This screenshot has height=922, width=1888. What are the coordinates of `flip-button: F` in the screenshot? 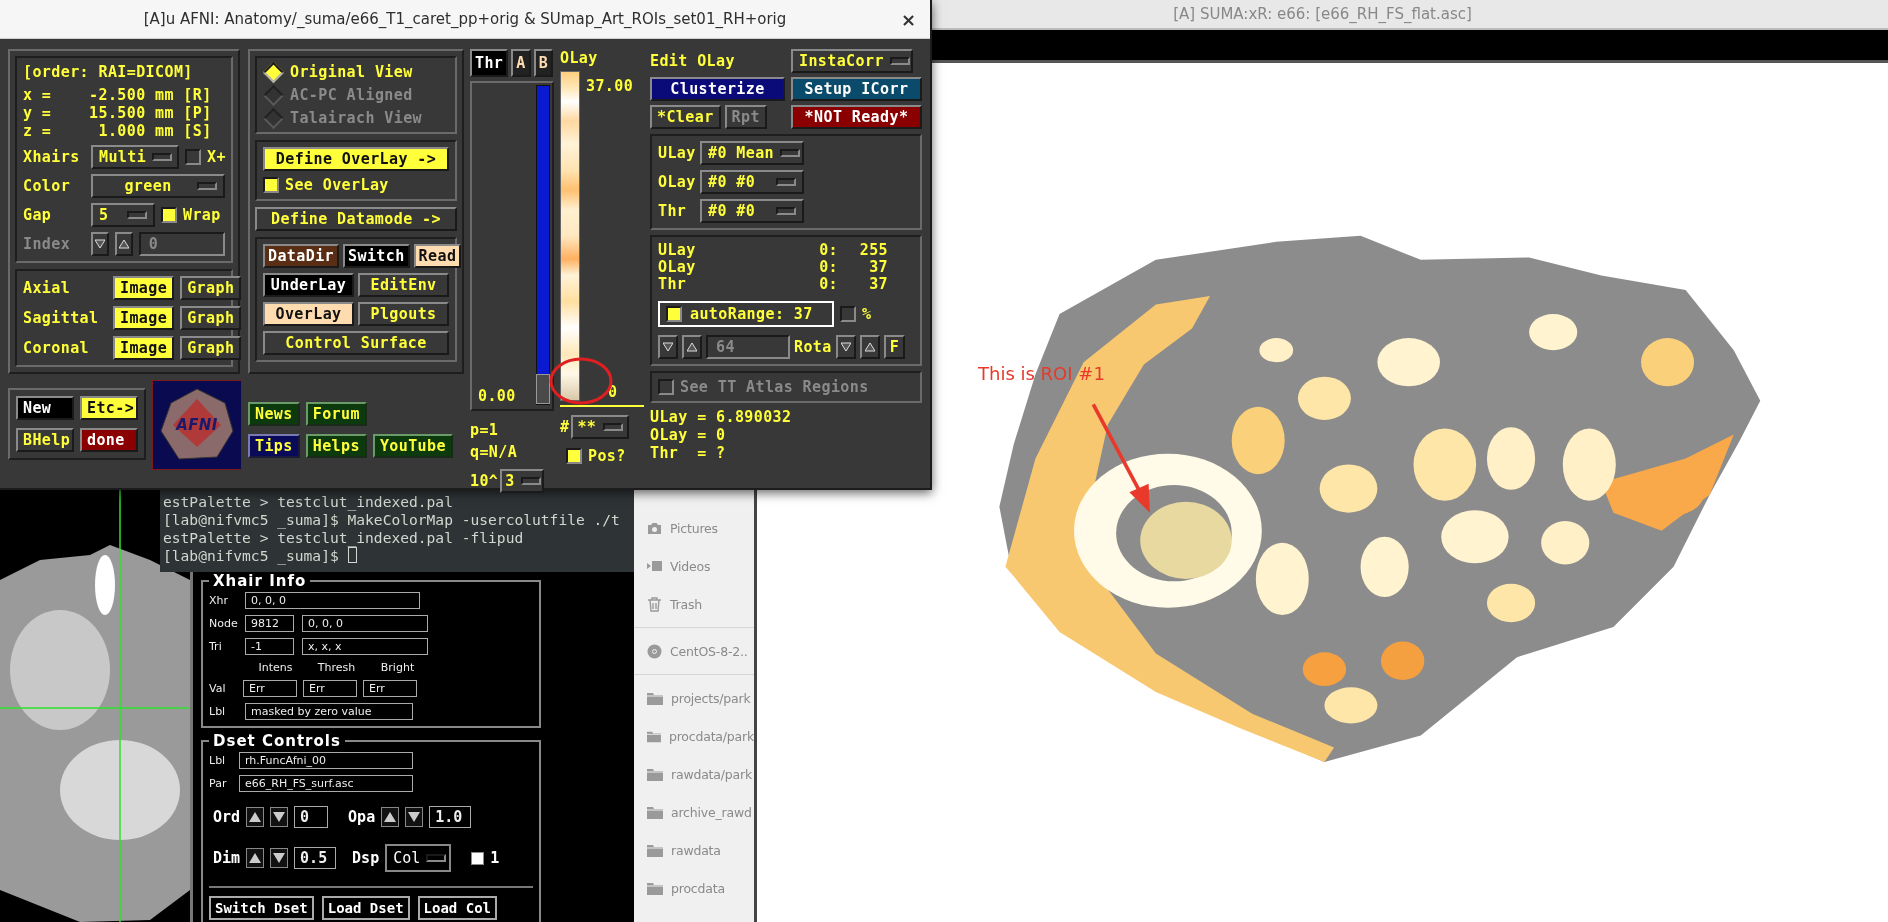 It's located at (894, 347).